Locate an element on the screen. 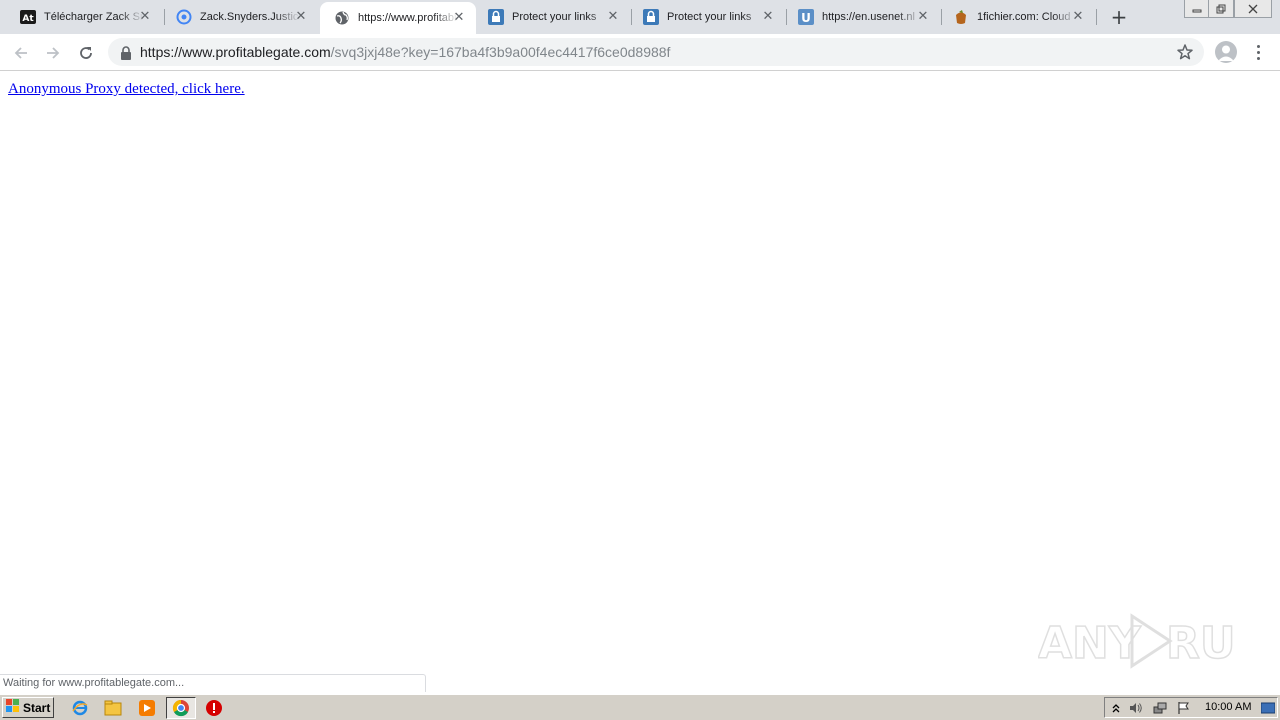 This screenshot has height=720, width=1280. network-icon is located at coordinates (1160, 708).